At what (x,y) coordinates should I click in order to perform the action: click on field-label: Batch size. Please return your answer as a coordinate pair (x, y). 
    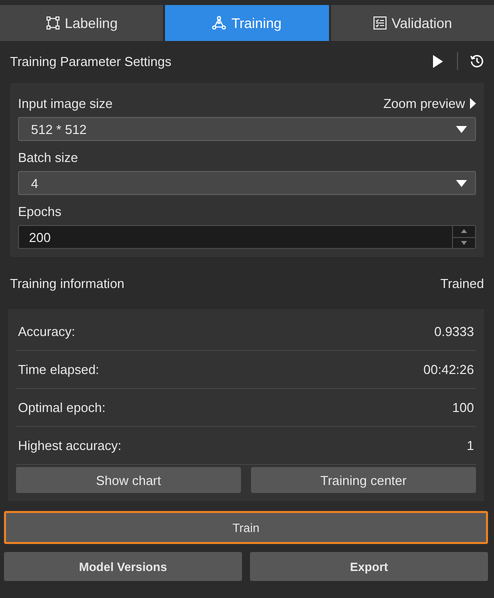
    Looking at the image, I should click on (48, 157).